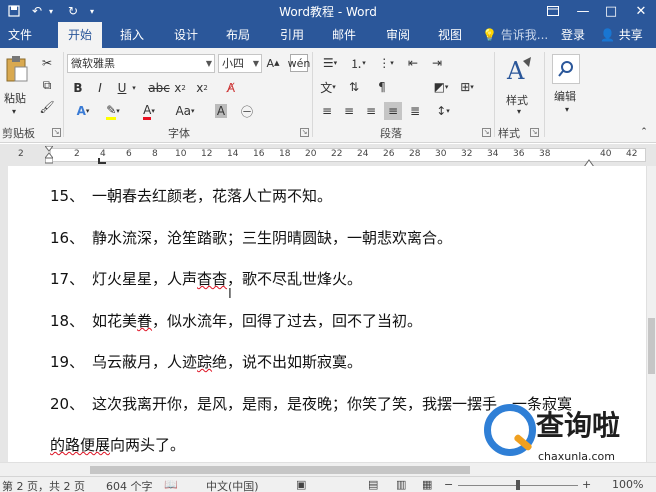 This screenshot has width=656, height=492. I want to click on list-item: 15、 一朝春去红颜老，花落人亡两不知。, so click(191, 195).